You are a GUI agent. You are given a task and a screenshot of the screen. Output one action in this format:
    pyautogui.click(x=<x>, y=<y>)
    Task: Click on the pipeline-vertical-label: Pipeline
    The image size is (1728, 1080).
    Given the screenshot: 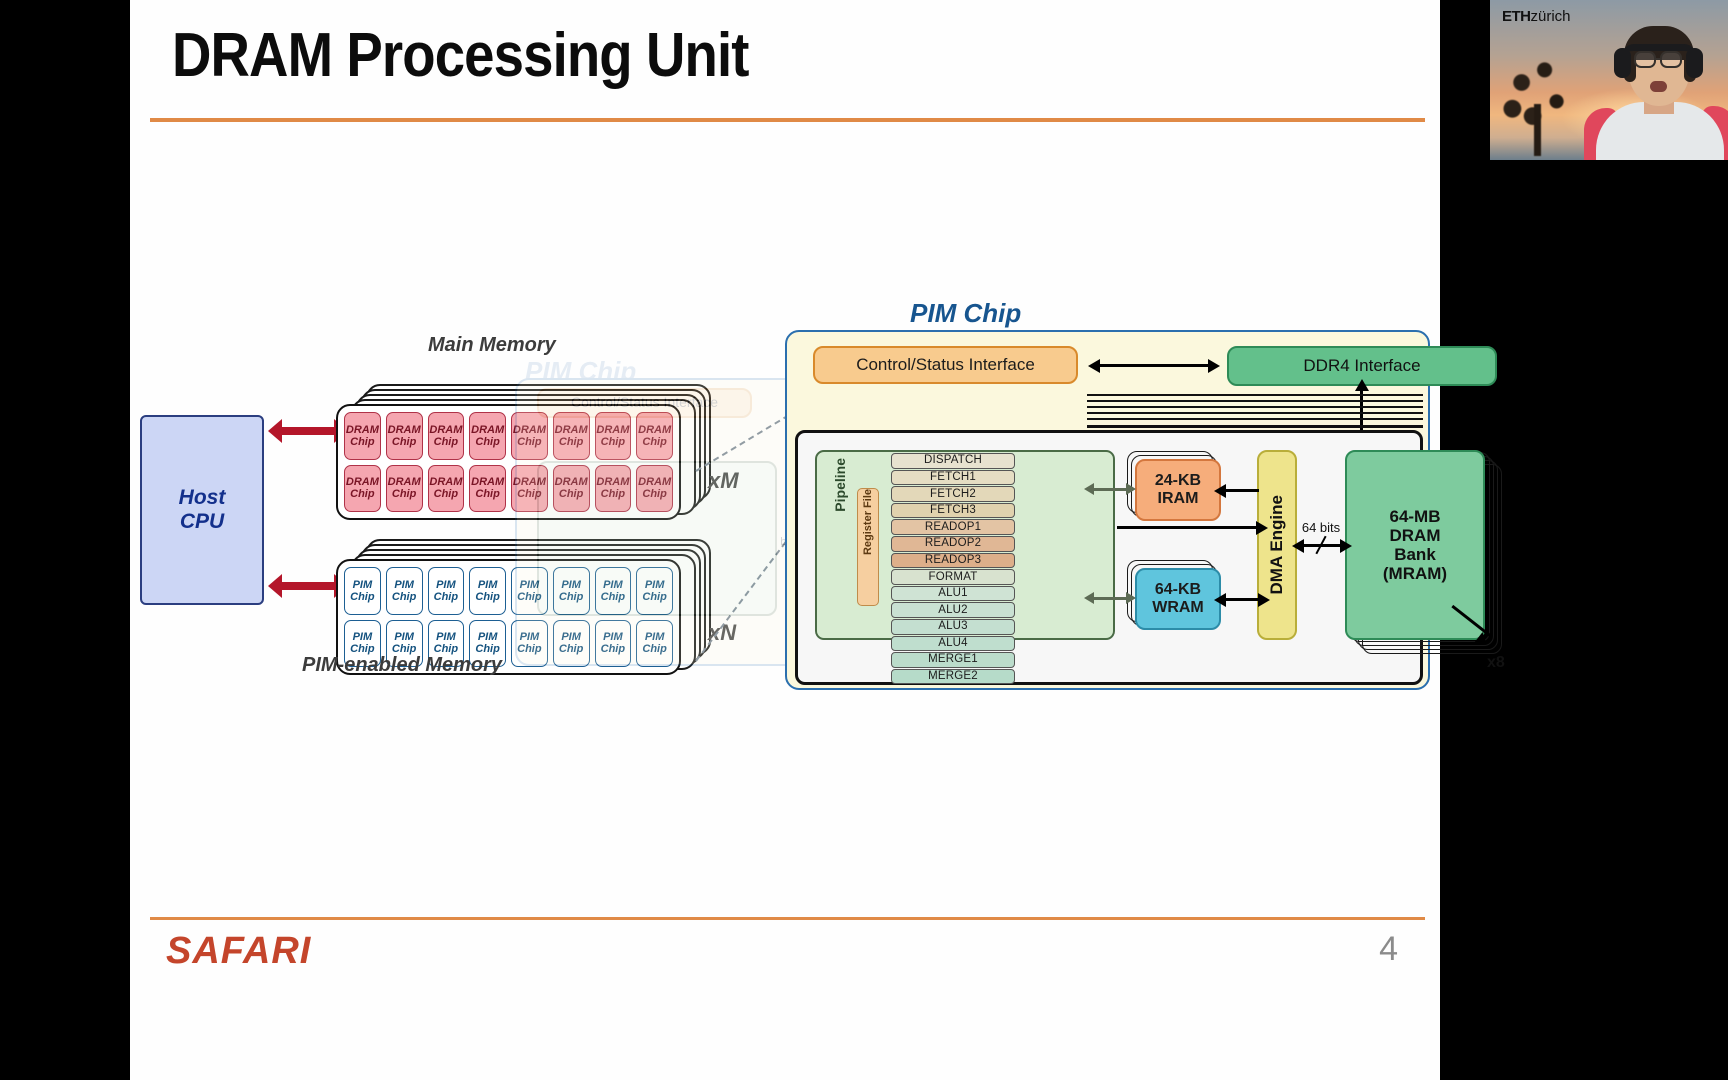 What is the action you would take?
    pyautogui.click(x=840, y=485)
    